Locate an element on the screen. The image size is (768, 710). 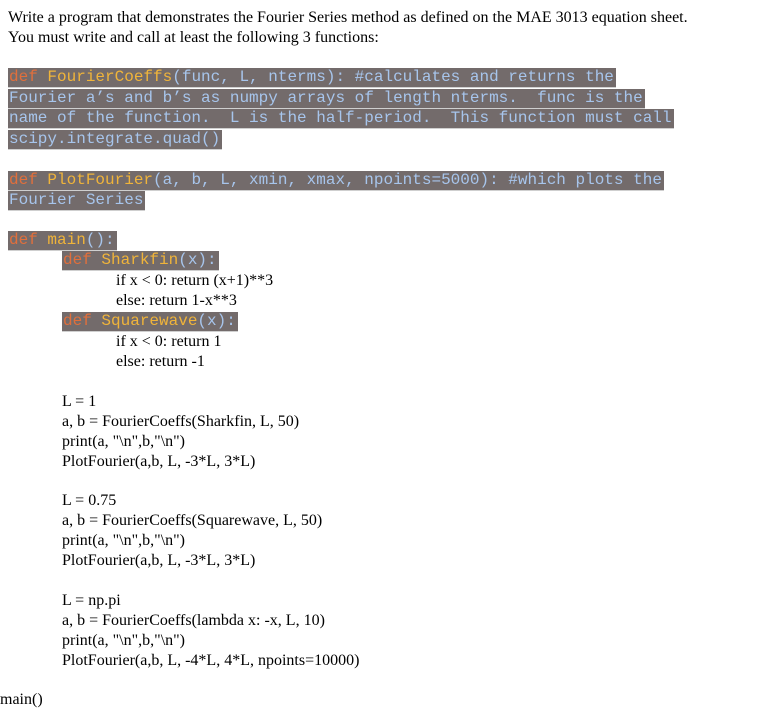
main-signature: def main(): is located at coordinates (62, 240).